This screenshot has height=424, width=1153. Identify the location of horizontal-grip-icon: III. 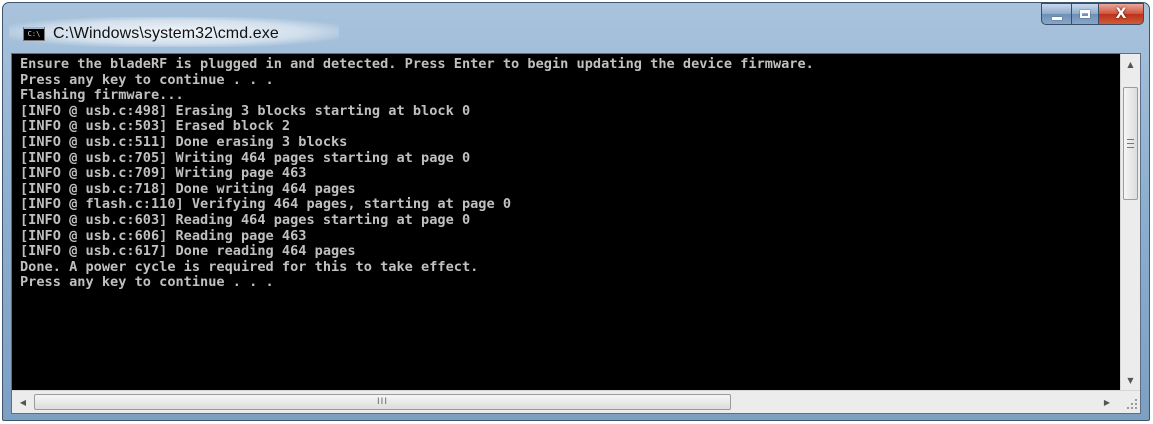
(382, 401).